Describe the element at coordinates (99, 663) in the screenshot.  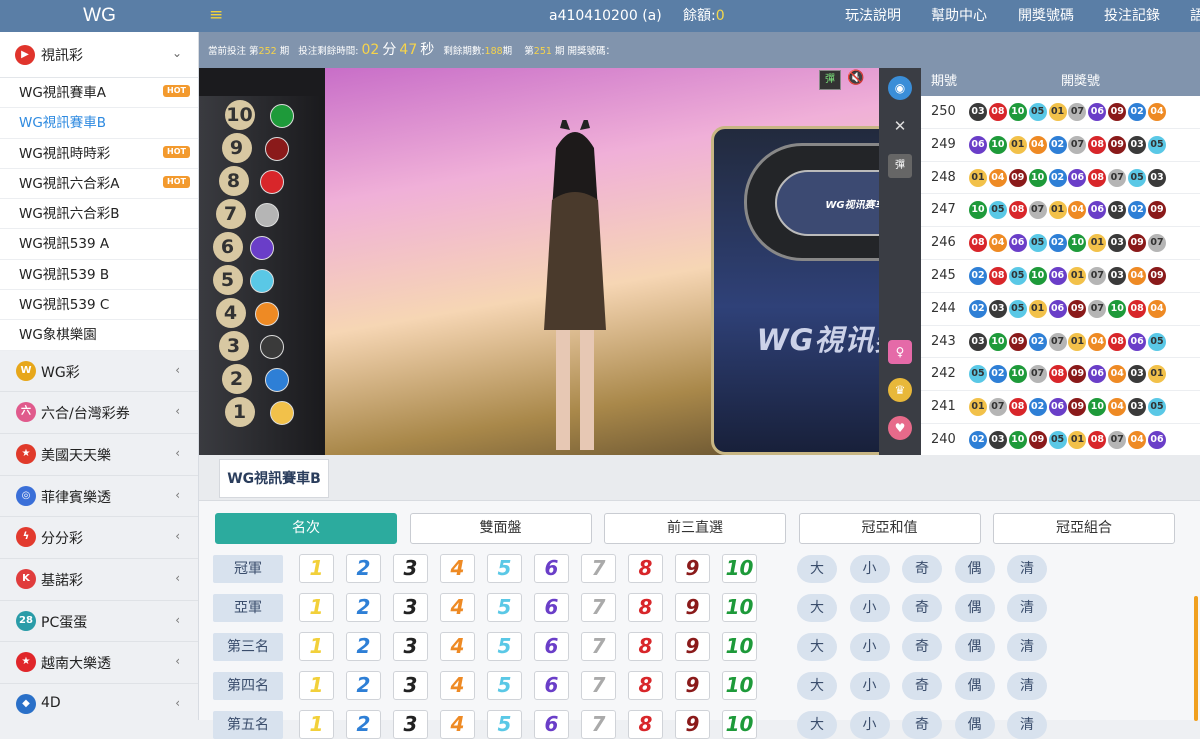
I see `sidebar-category: ★ 越南大樂透 ‹` at that location.